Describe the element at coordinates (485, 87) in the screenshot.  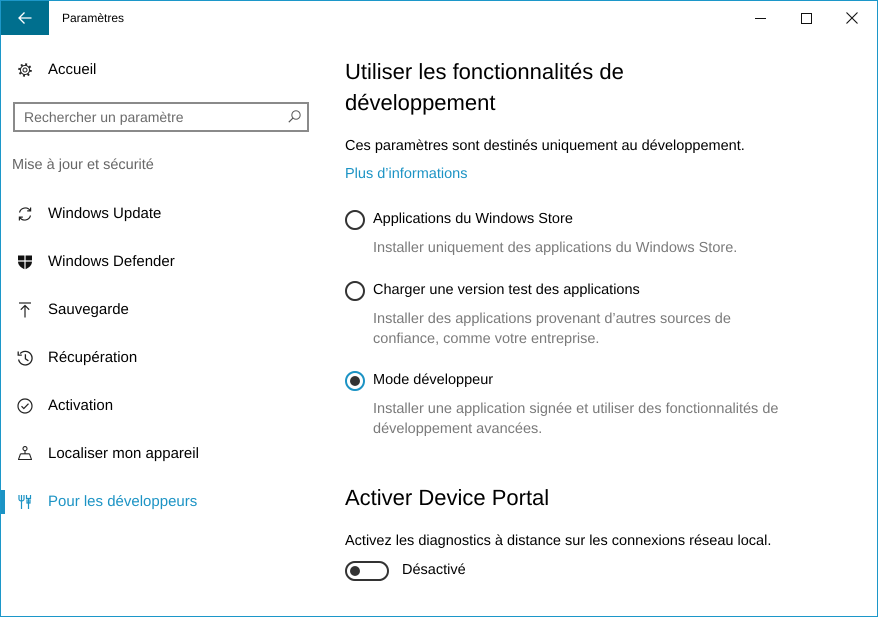
I see `section-heading: Utiliser les fonctionnalités de développement` at that location.